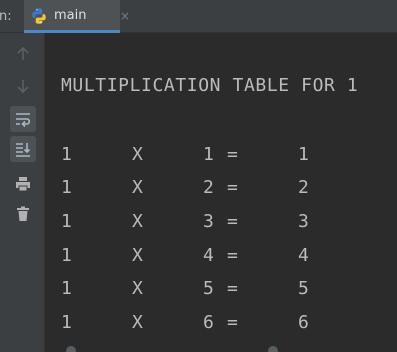 Image resolution: width=397 pixels, height=352 pixels. I want to click on run-tab-bar: n: main ×, so click(198, 16).